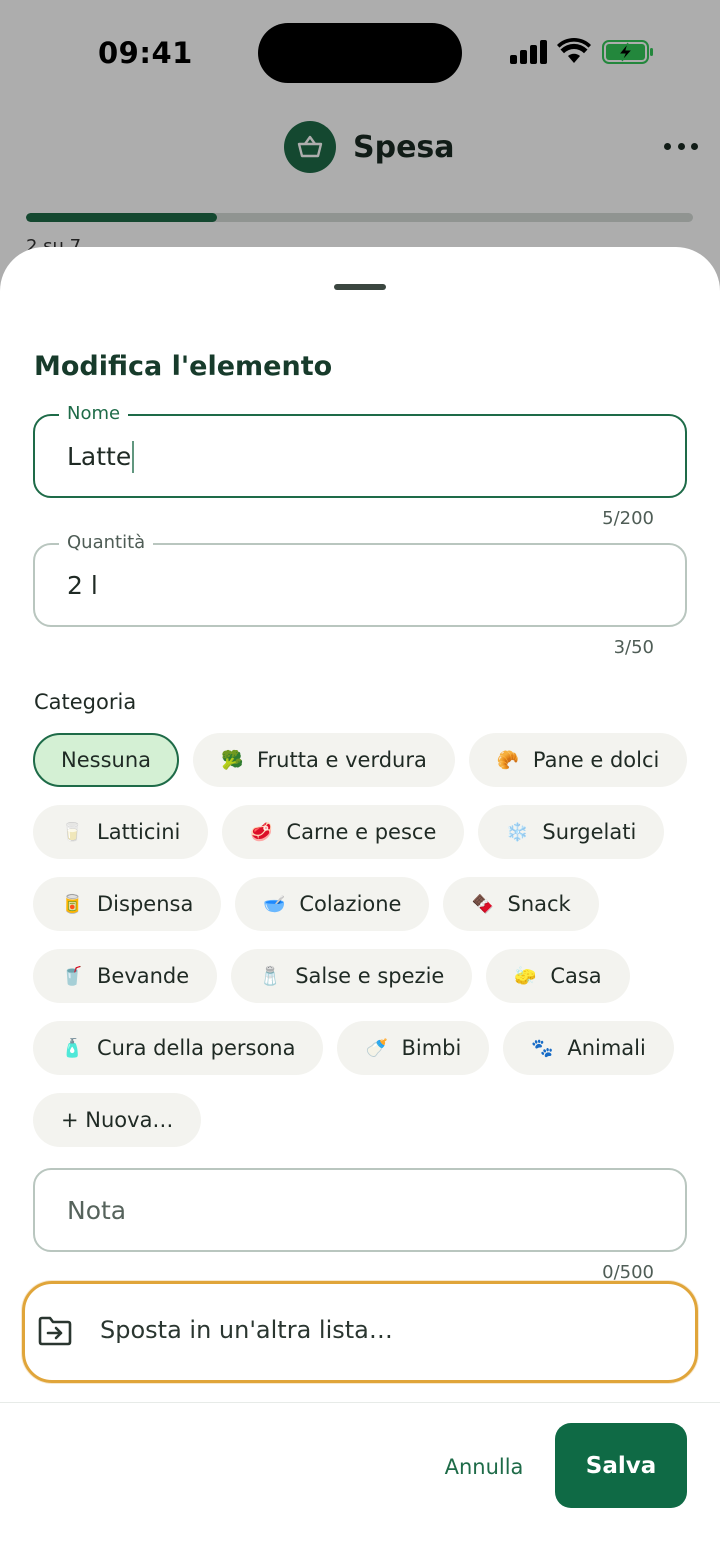 This screenshot has width=720, height=1564. I want to click on category-chip: Nessuna, so click(106, 760).